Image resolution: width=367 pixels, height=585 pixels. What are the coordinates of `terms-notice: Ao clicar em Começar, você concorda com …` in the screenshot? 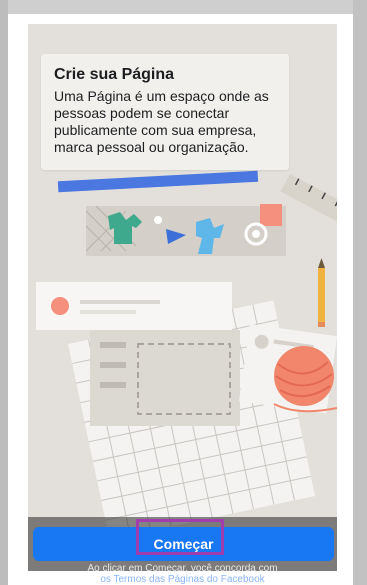 It's located at (182, 574).